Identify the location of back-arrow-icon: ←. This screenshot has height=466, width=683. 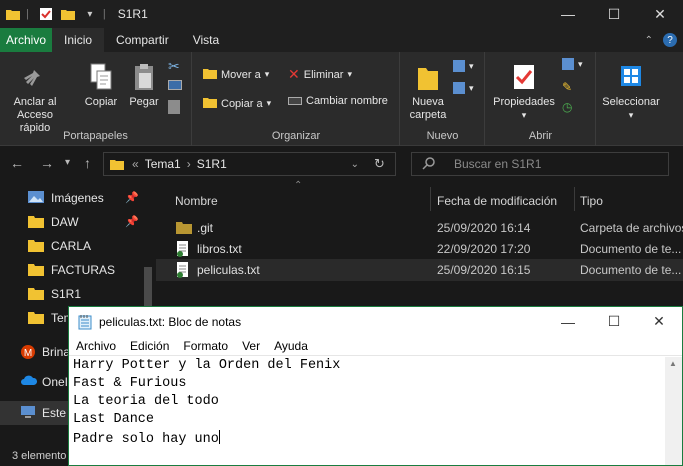
(17, 163).